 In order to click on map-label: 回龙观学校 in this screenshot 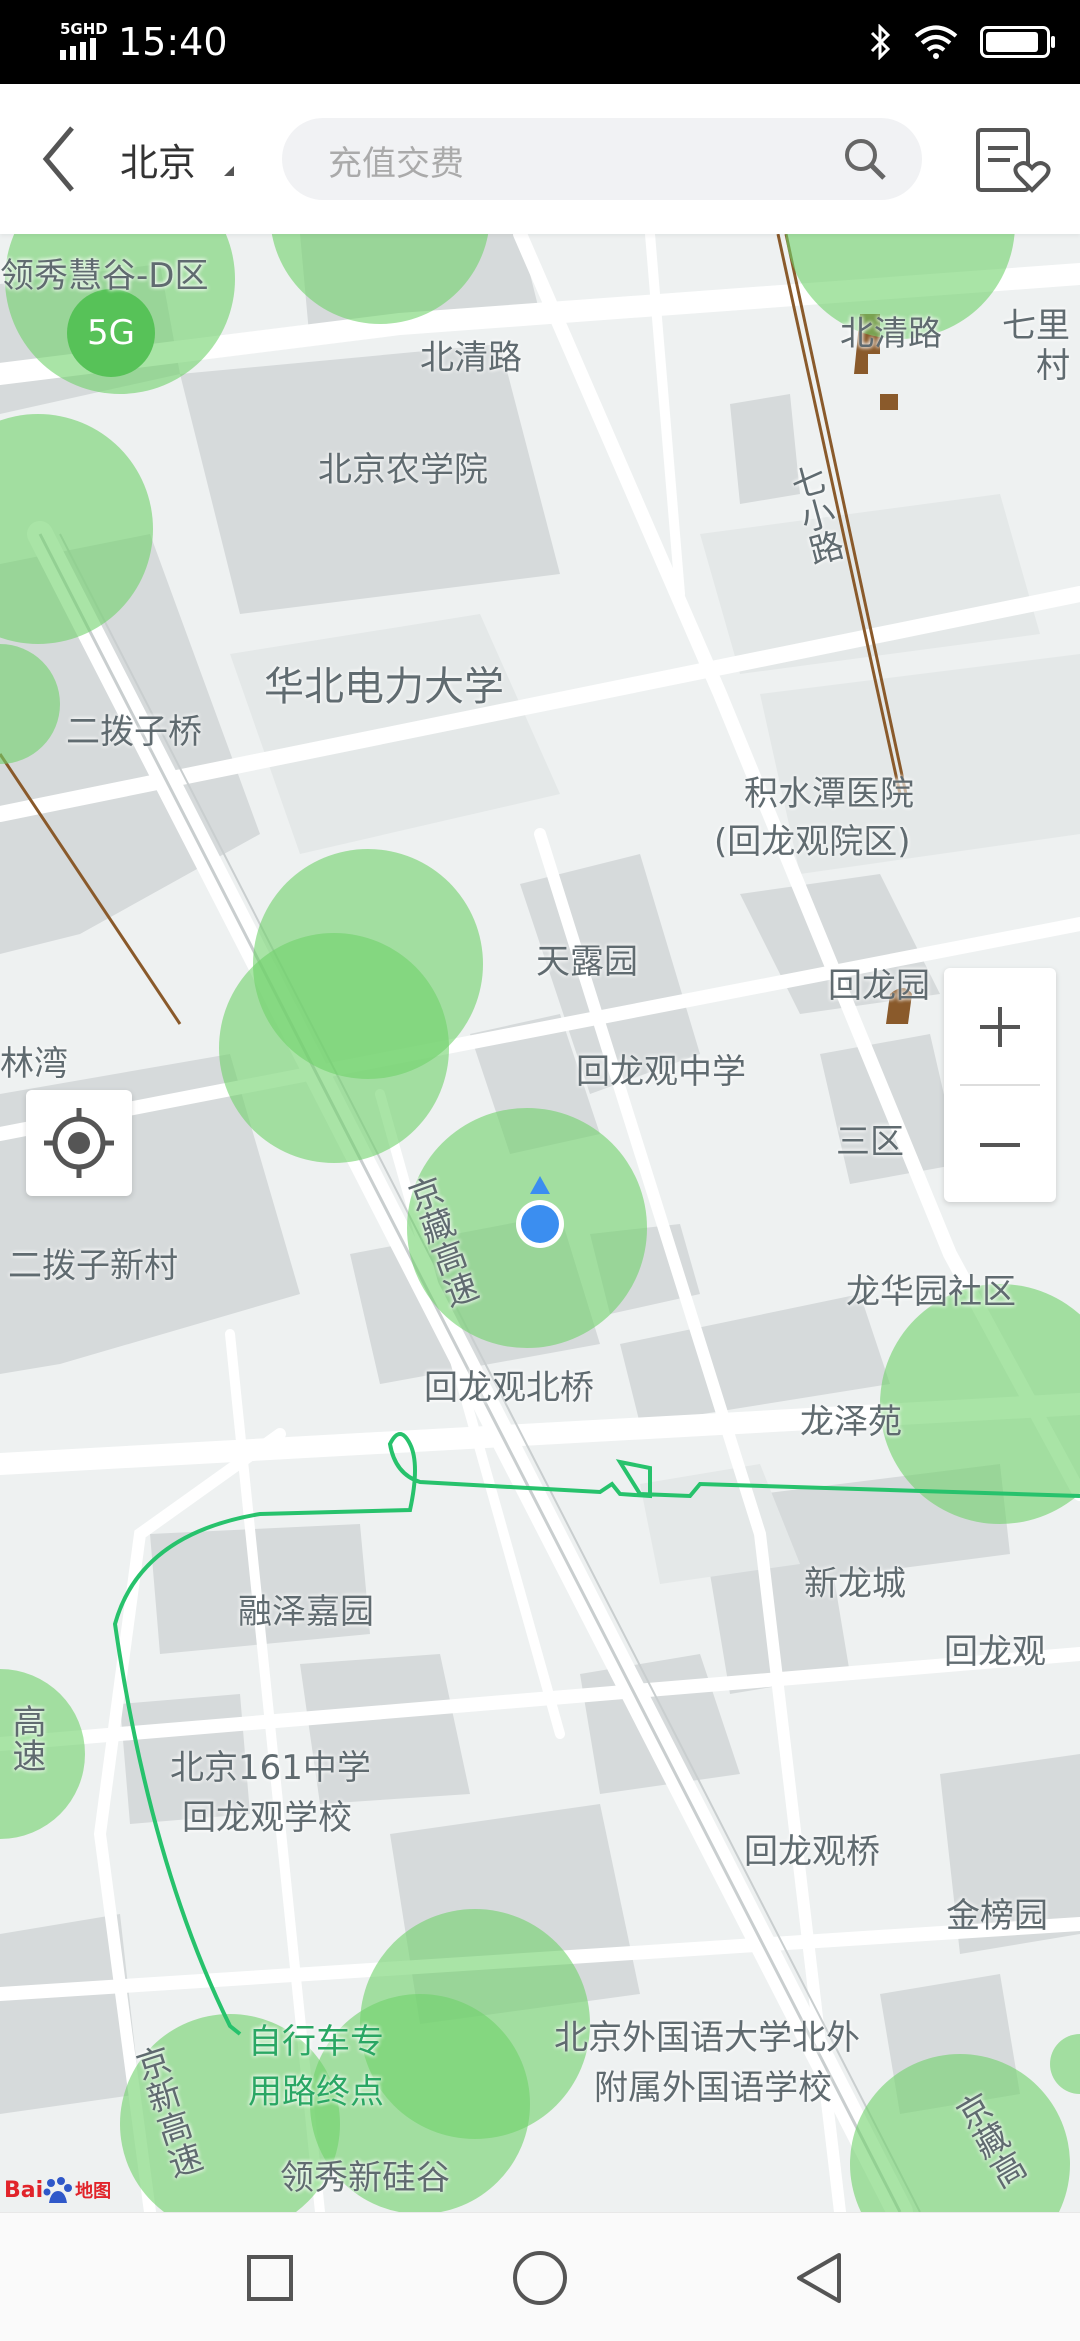, I will do `click(267, 1818)`.